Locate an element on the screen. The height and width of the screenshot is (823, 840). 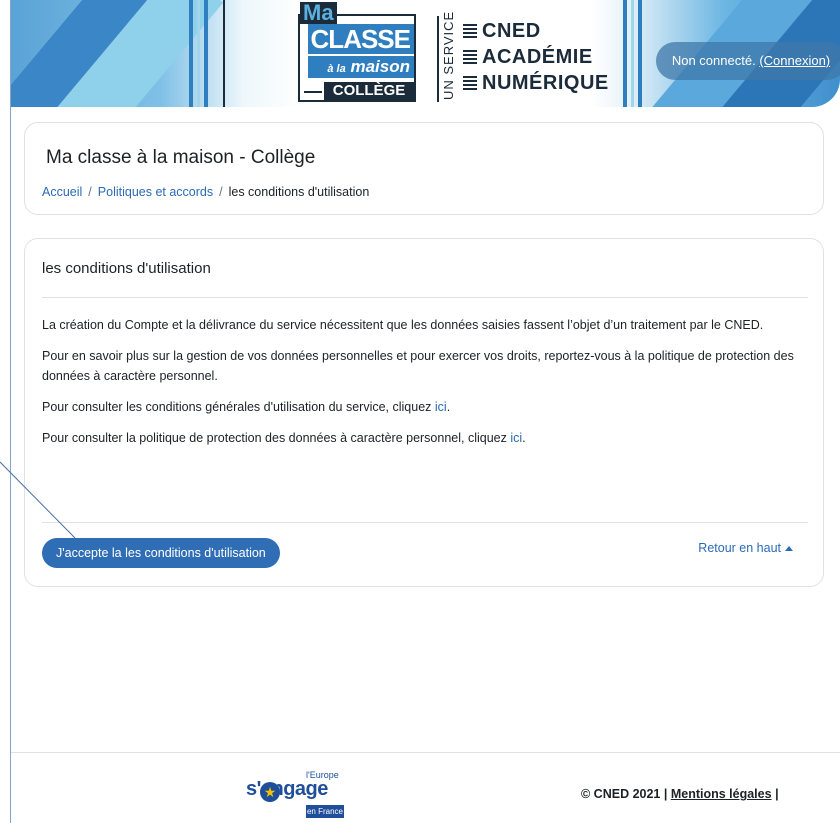
eu-stars-icon: ★ is located at coordinates (270, 792).